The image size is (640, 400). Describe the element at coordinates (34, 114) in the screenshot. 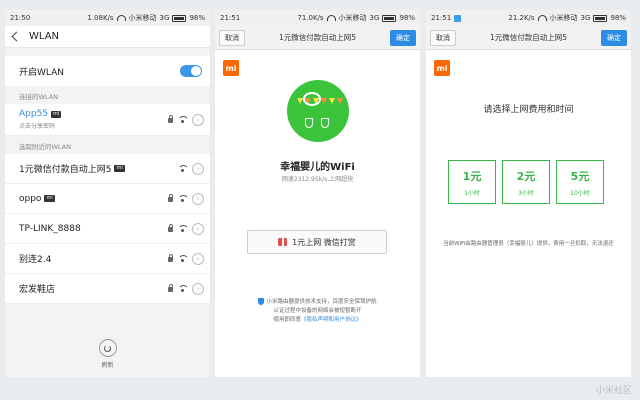

I see `connected-network-ssid: App55` at that location.